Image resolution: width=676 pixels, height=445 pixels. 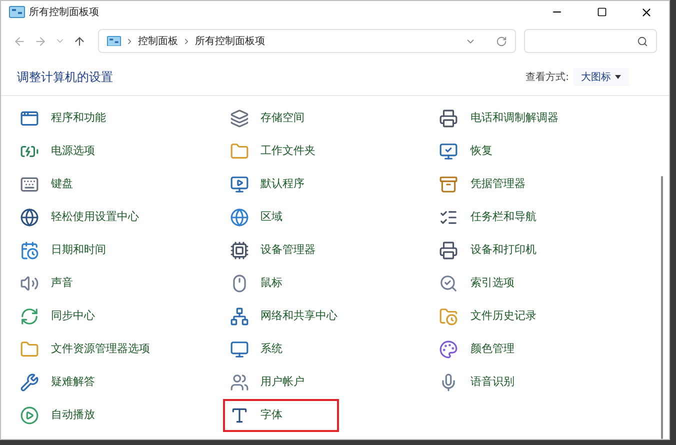 I want to click on control-panel-item: 字体, so click(x=280, y=415).